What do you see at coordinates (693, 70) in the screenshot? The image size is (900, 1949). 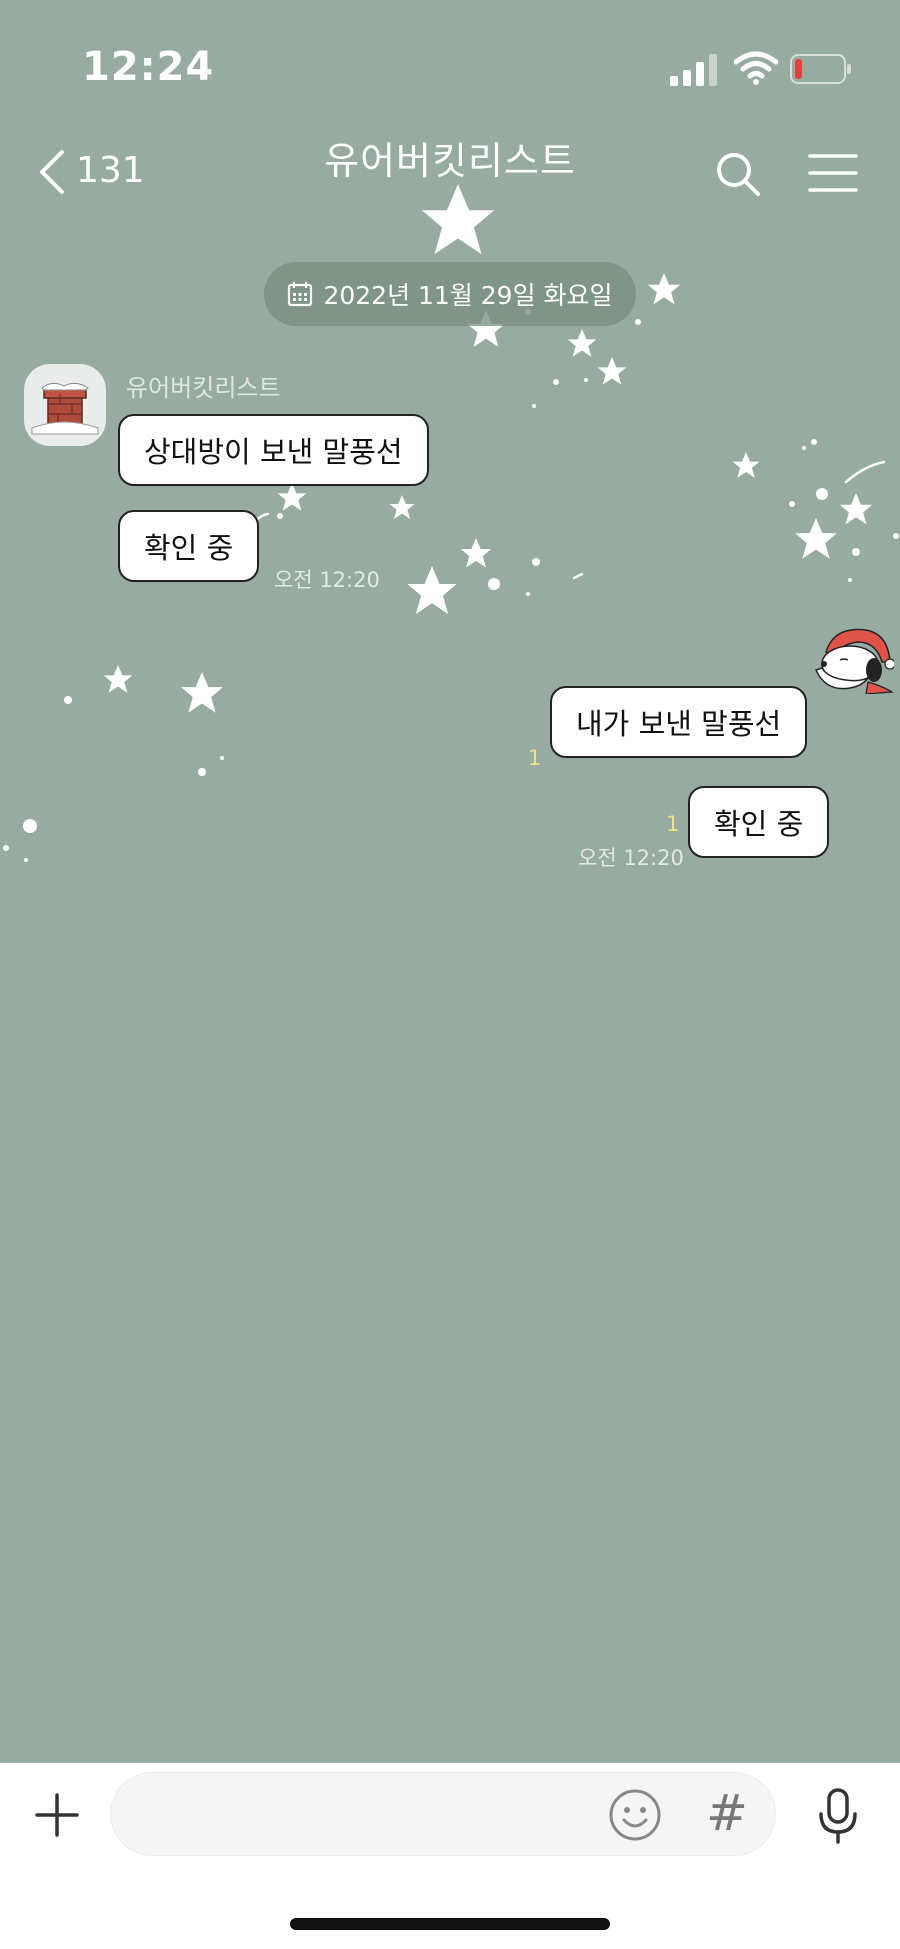 I see `signal-icon` at bounding box center [693, 70].